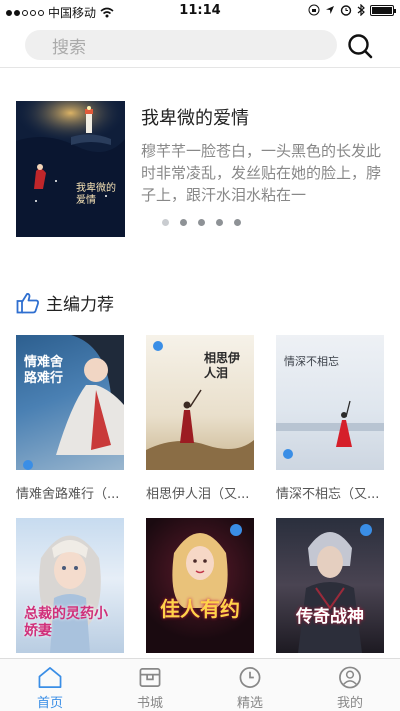 Image resolution: width=400 pixels, height=711 pixels. I want to click on book-cover-title: 情难舍路难行, so click(44, 370).